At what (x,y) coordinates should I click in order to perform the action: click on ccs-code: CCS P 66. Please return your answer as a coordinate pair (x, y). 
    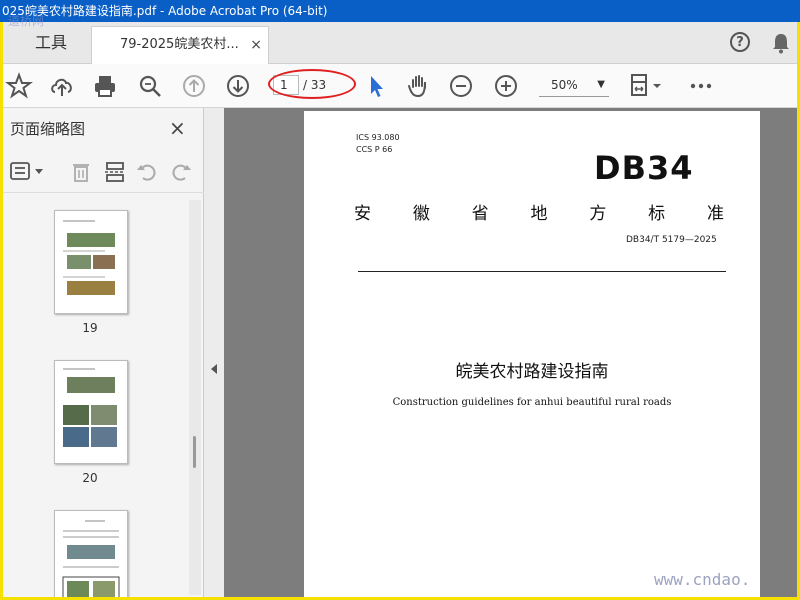
    Looking at the image, I should click on (374, 149).